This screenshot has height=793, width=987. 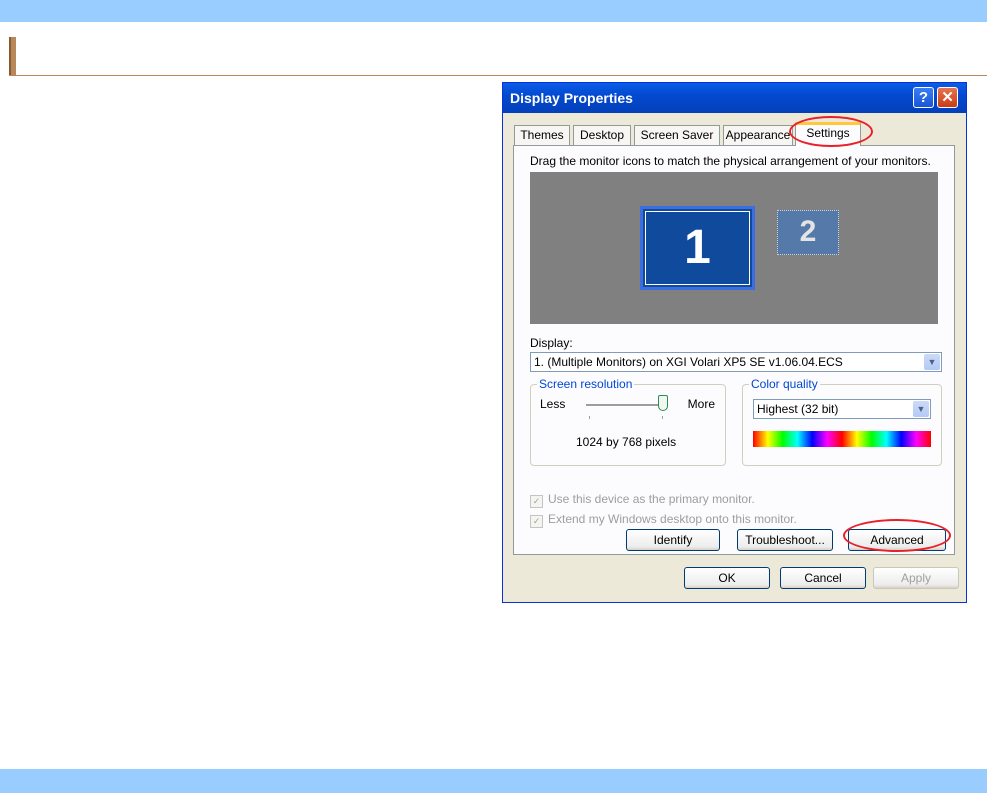 I want to click on resolution-slider-track, so click(x=627, y=405).